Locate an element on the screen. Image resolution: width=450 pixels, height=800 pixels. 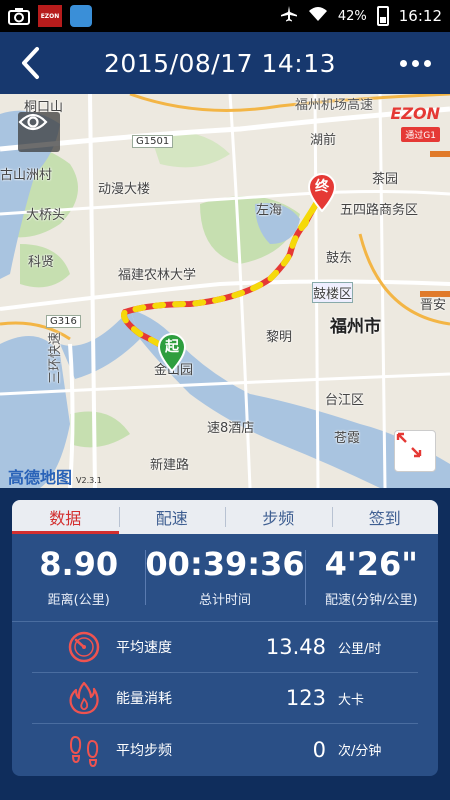
map-label: 湖前 is located at coordinates (323, 140).